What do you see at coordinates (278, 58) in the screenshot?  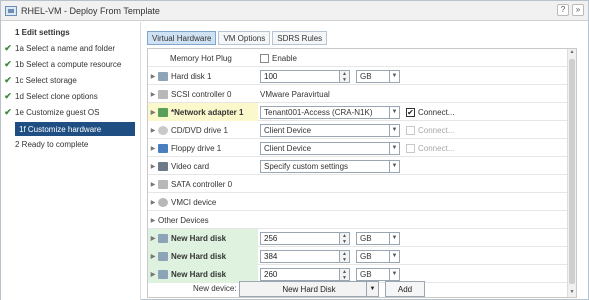 I see `row-value: Enable` at bounding box center [278, 58].